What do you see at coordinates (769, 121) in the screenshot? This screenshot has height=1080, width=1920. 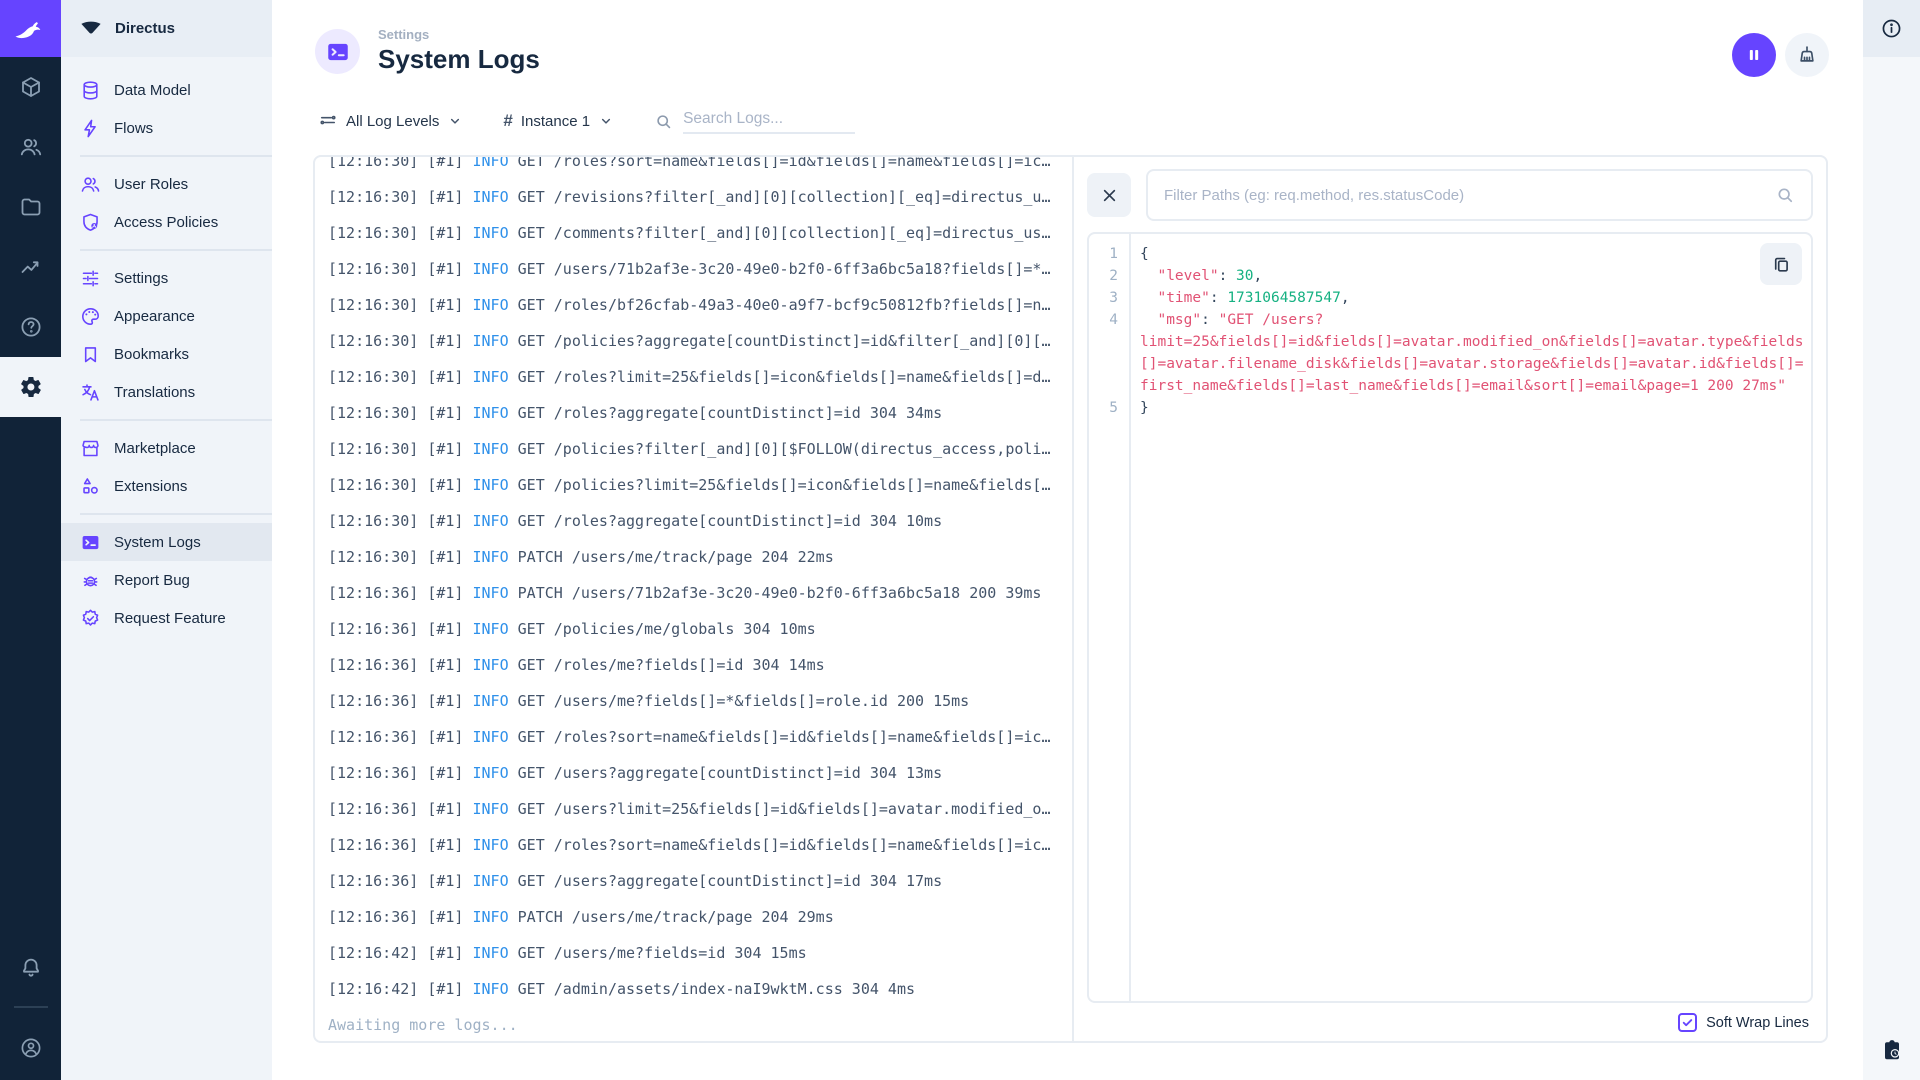 I see `search-input` at bounding box center [769, 121].